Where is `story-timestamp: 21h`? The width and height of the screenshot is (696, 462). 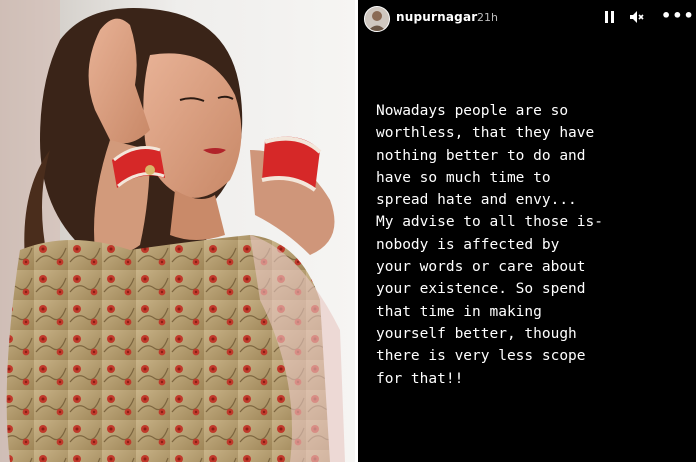
story-timestamp: 21h is located at coordinates (487, 17).